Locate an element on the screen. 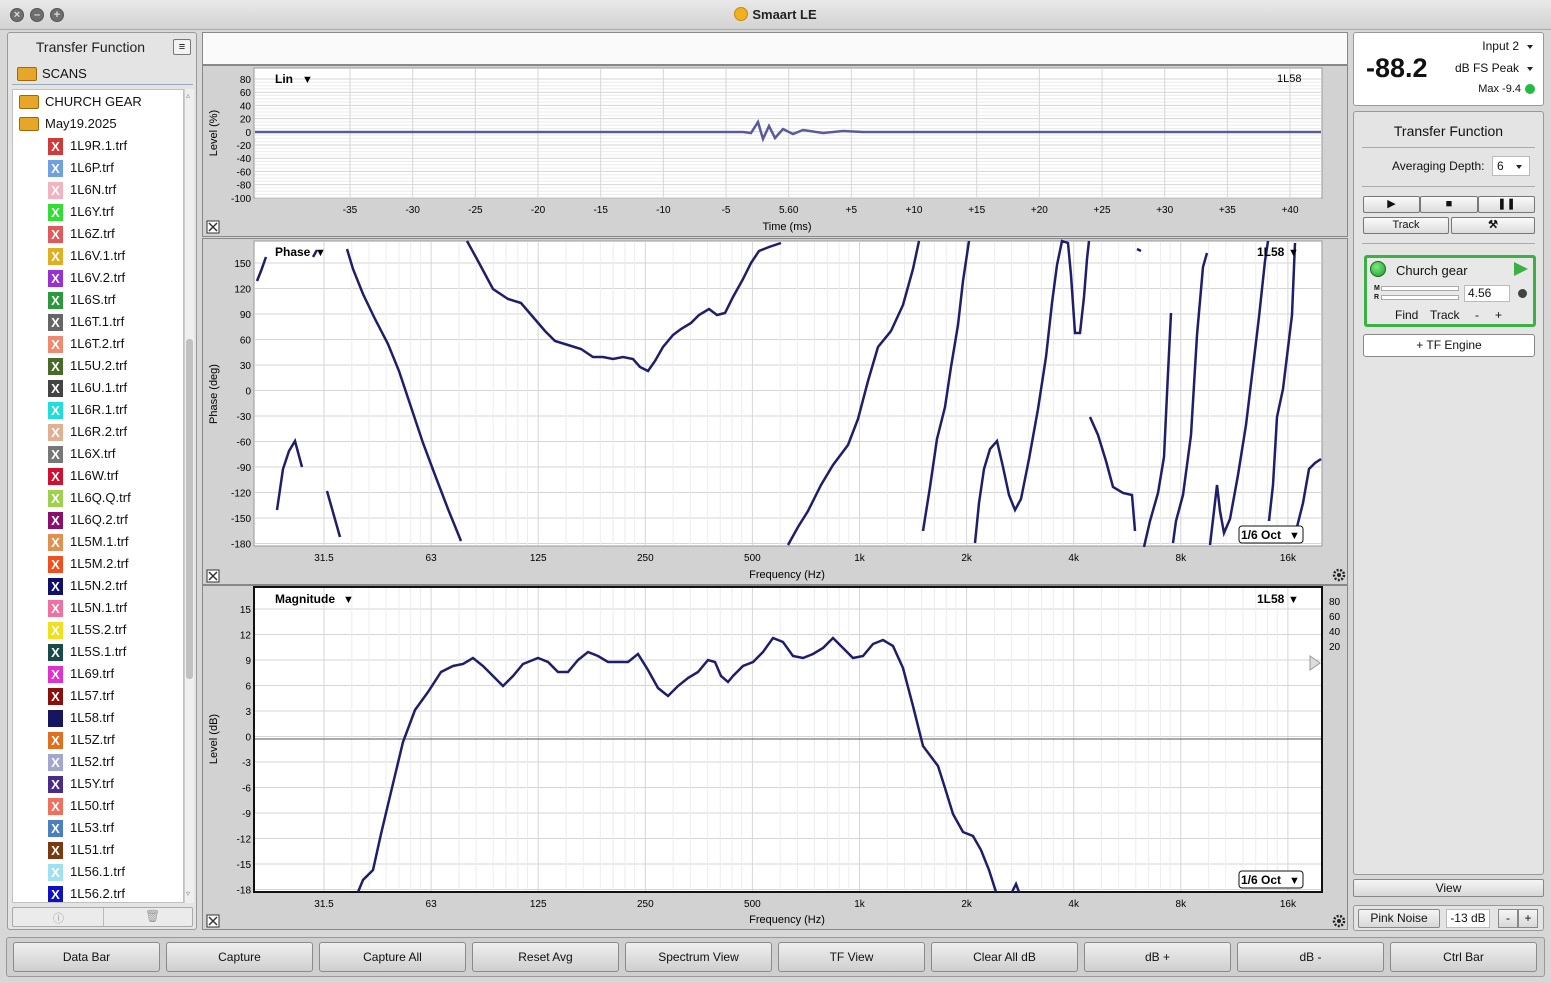 The height and width of the screenshot is (983, 1551). scrollbar-thumb is located at coordinates (189, 509).